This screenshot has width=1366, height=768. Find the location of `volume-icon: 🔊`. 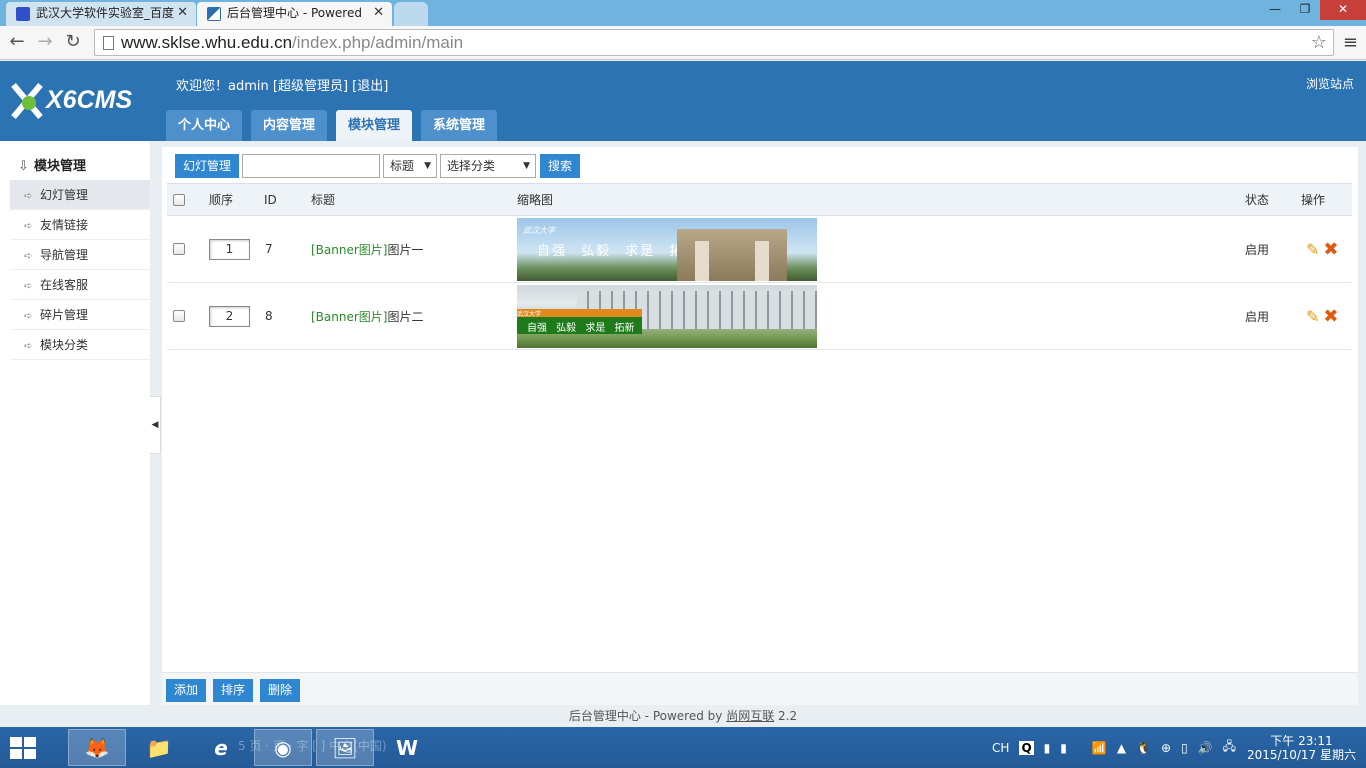

volume-icon: 🔊 is located at coordinates (1205, 748).